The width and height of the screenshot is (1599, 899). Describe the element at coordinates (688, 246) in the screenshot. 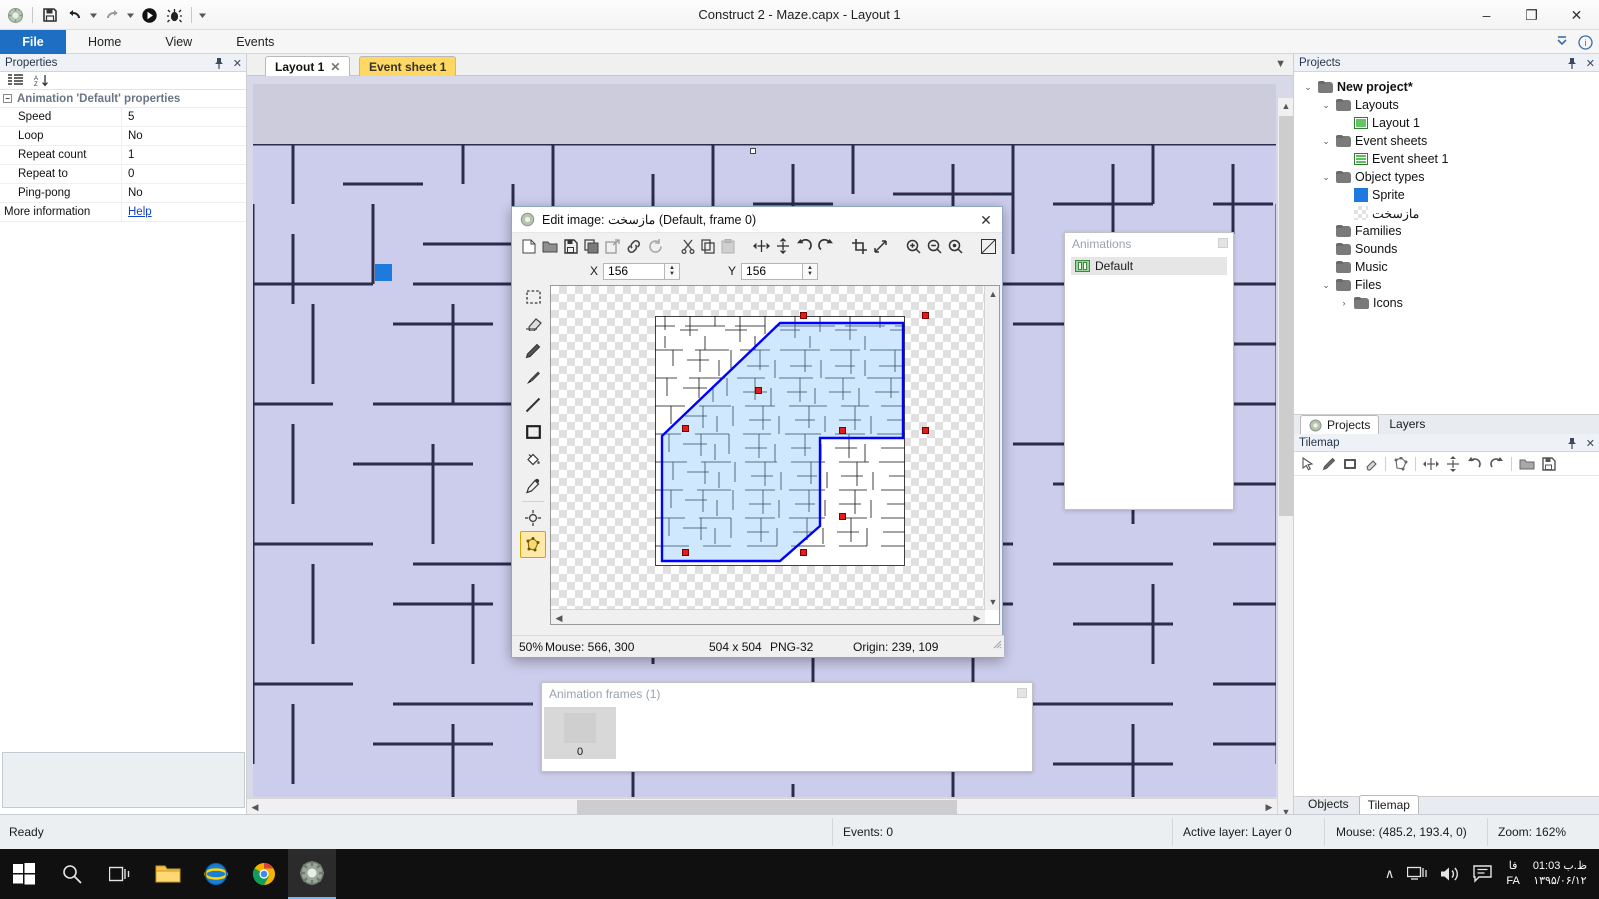

I see `cut-icon` at that location.